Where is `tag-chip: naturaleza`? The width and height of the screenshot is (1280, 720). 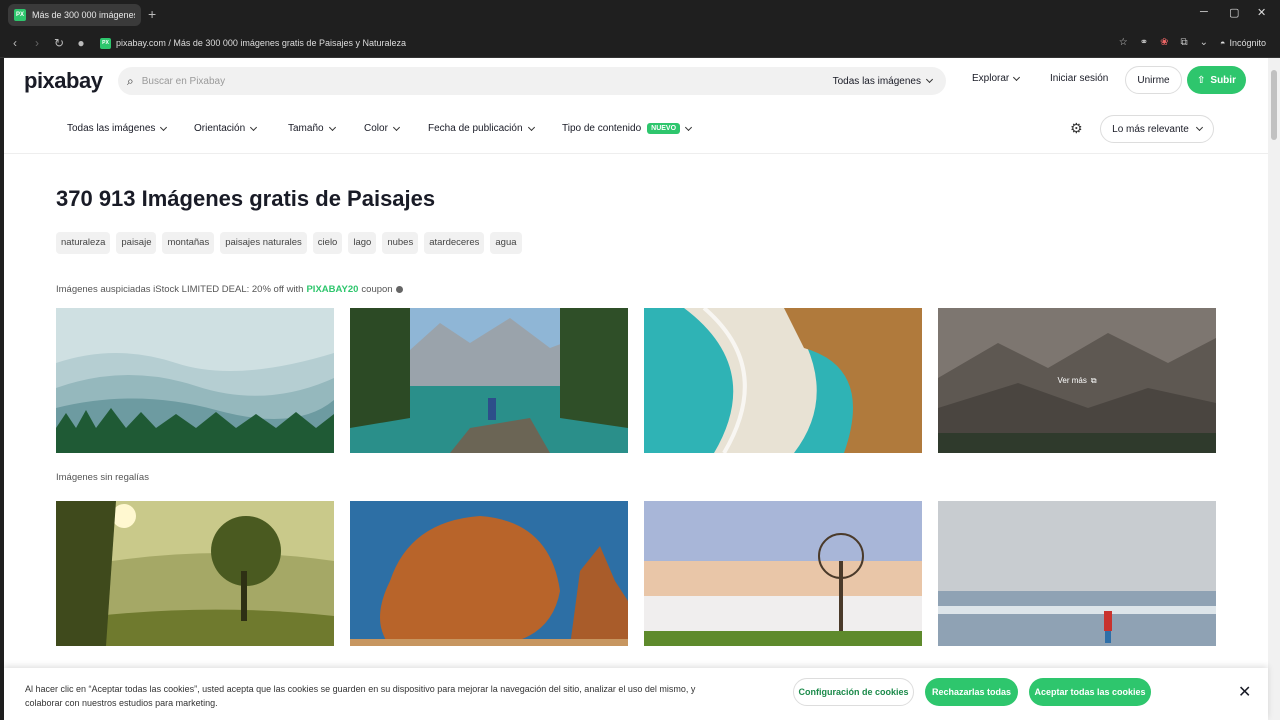
tag-chip: naturaleza is located at coordinates (83, 243).